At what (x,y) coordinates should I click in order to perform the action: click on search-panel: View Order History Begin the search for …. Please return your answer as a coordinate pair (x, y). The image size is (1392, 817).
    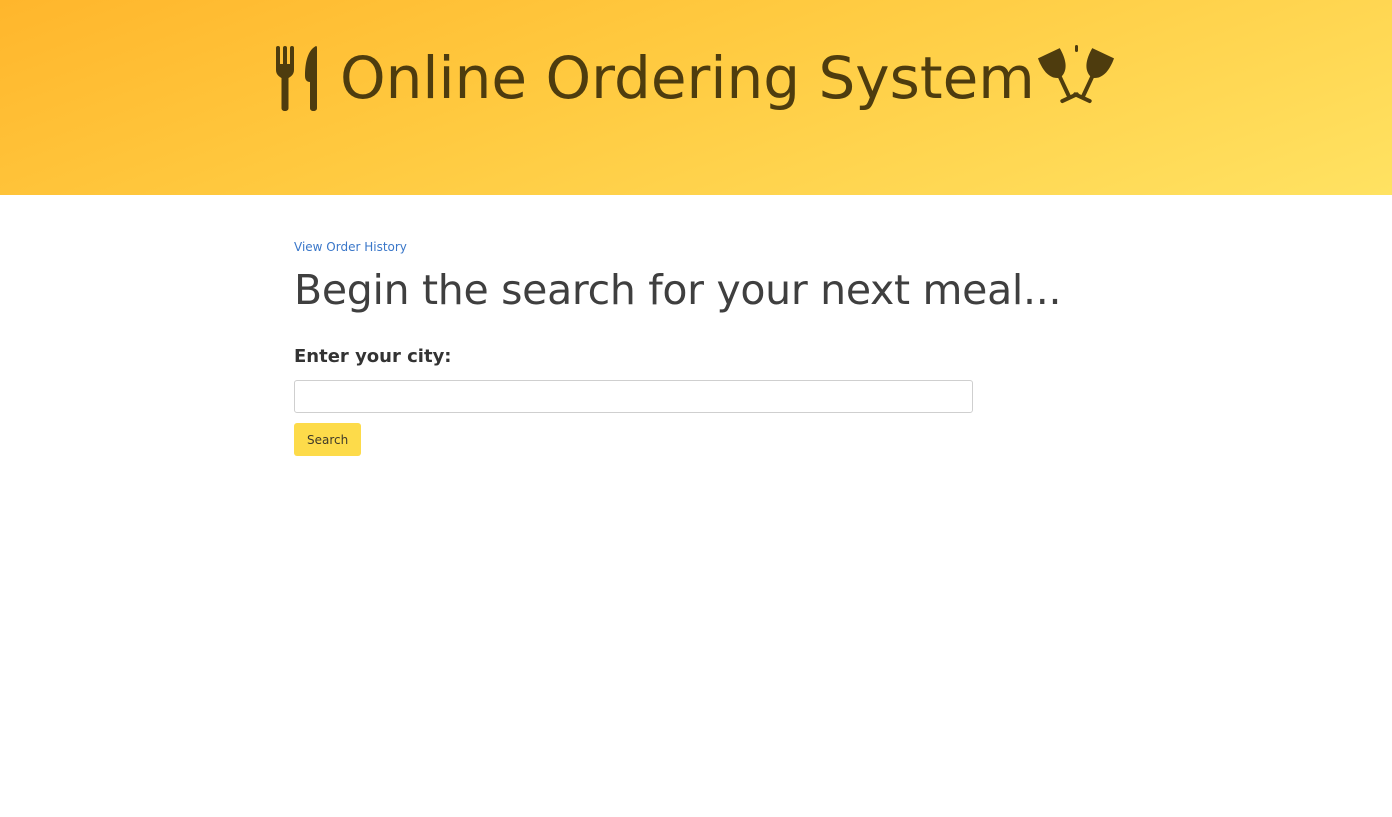
    Looking at the image, I should click on (678, 346).